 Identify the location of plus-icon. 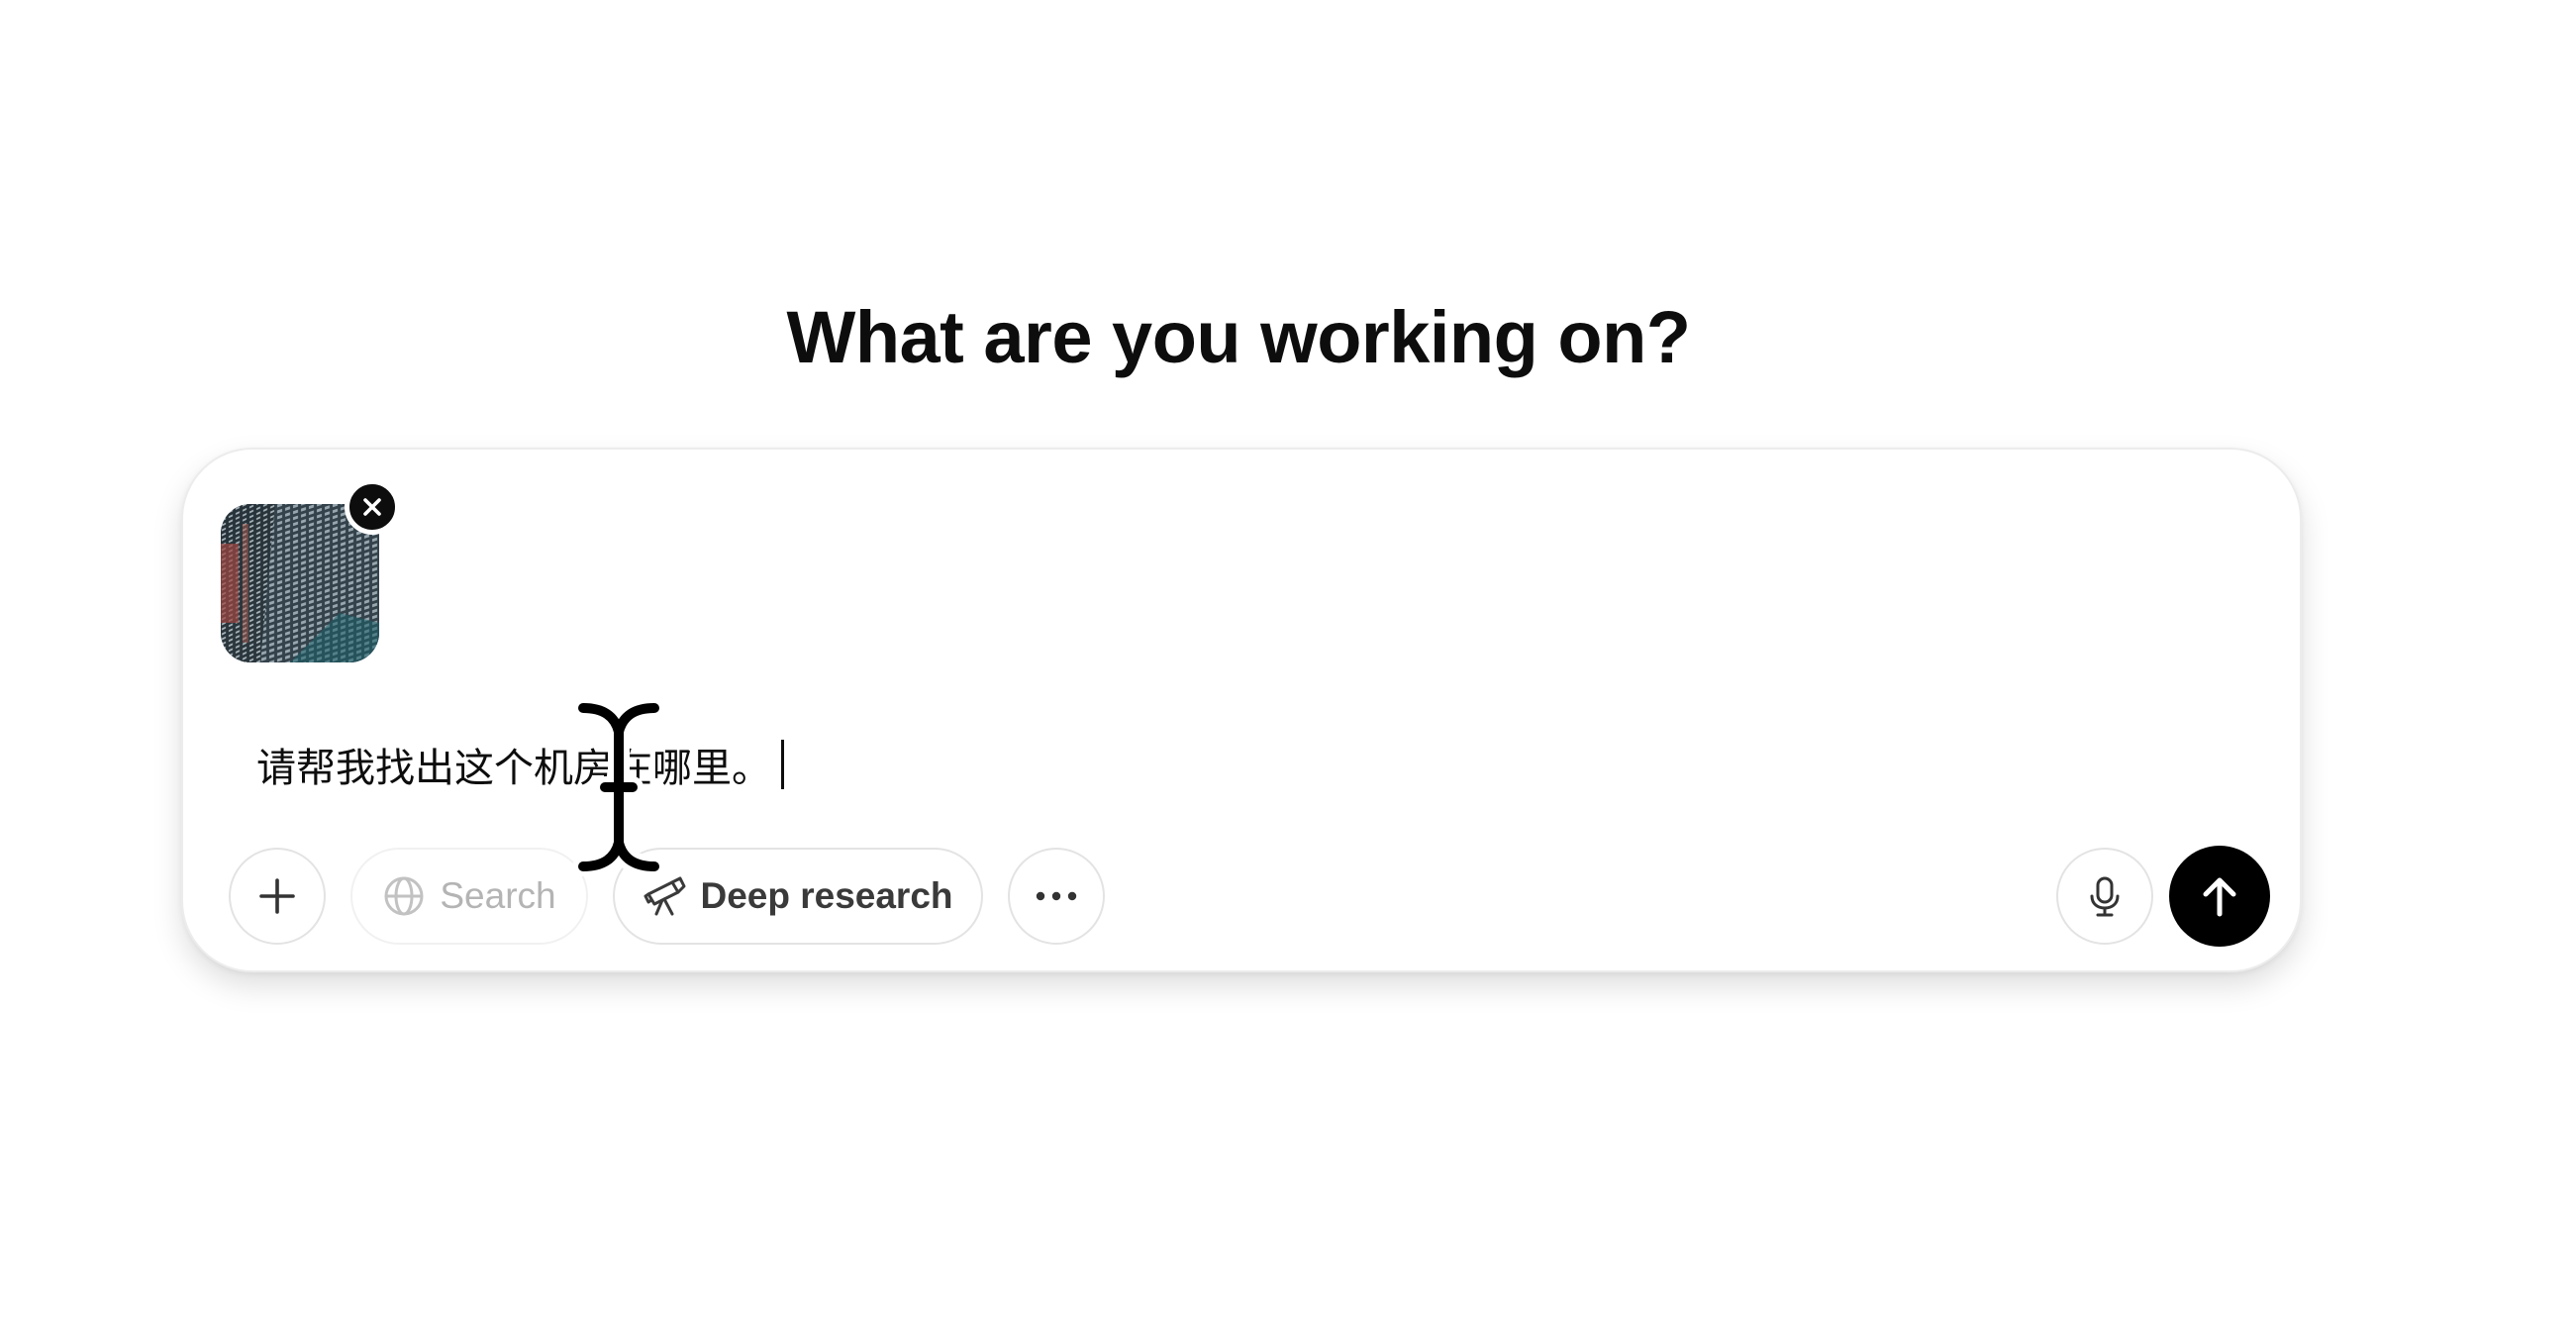
(277, 896).